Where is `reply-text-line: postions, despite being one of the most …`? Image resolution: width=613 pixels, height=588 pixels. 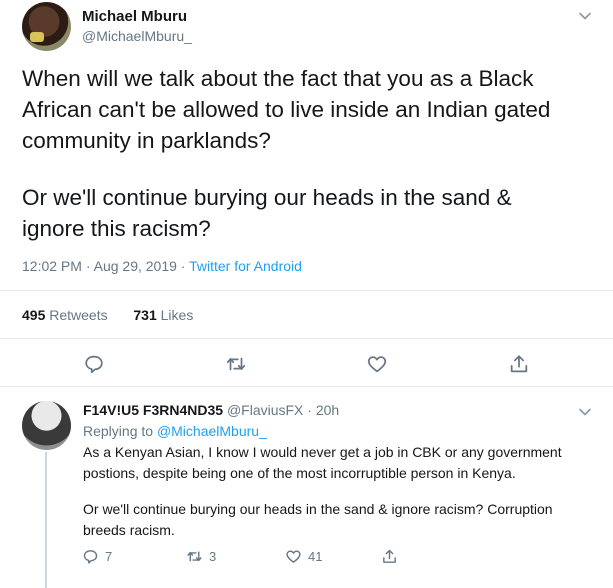
reply-text-line: postions, despite being one of the most … is located at coordinates (299, 473).